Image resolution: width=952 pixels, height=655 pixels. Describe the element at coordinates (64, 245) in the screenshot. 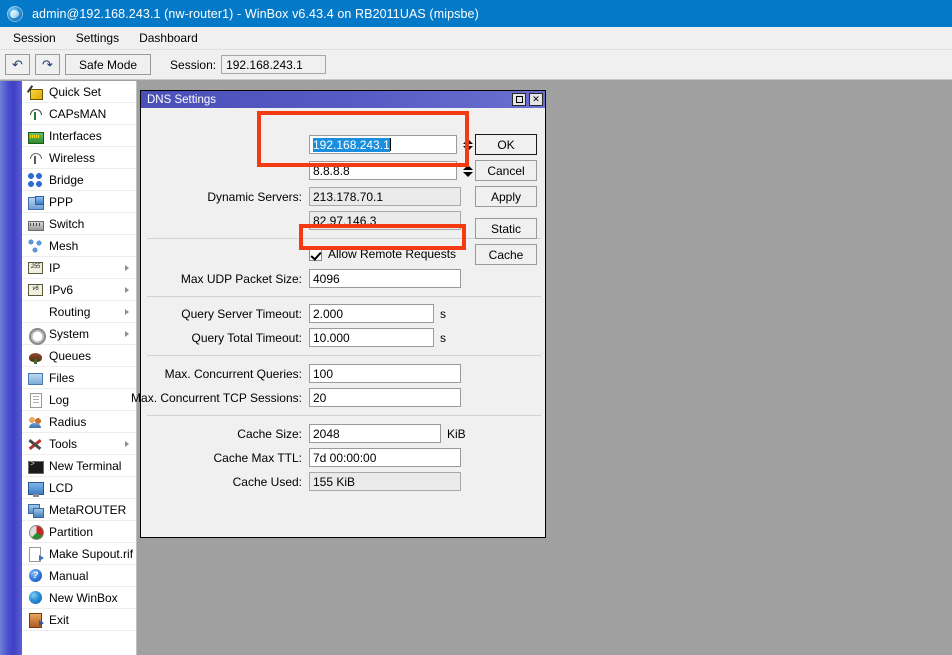

I see `sidebar-item-label: Mesh` at that location.